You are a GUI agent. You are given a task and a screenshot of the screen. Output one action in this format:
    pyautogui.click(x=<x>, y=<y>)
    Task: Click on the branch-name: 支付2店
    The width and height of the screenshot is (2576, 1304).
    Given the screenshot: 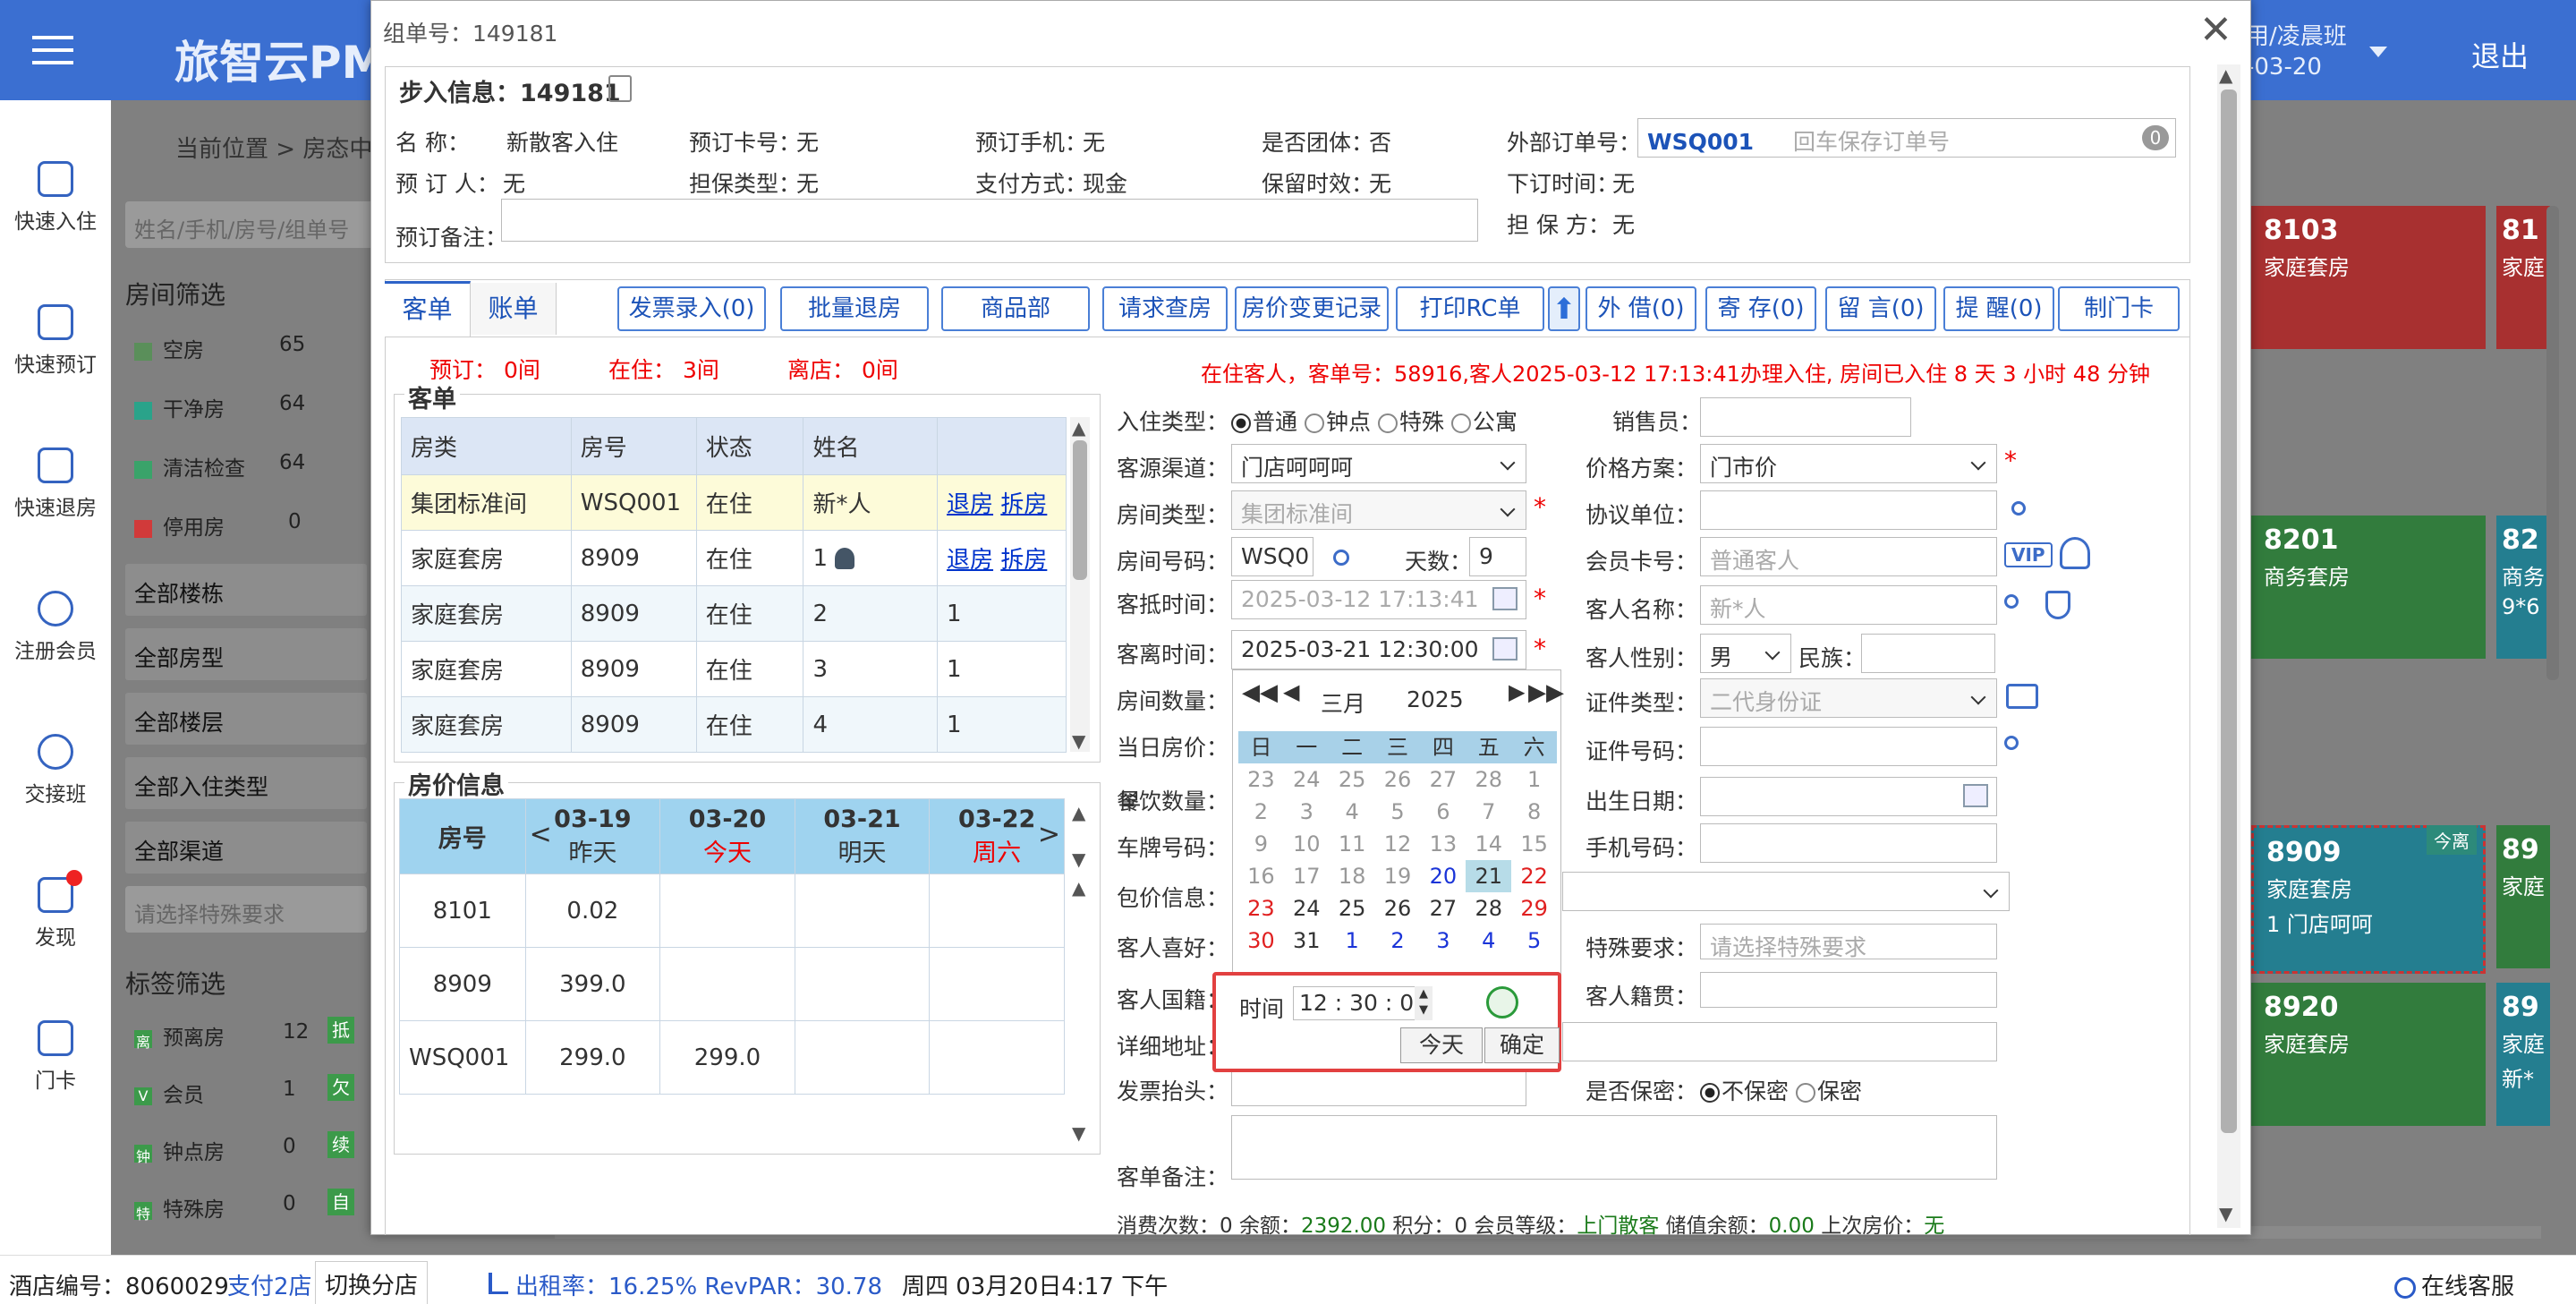 What is the action you would take?
    pyautogui.click(x=269, y=1284)
    